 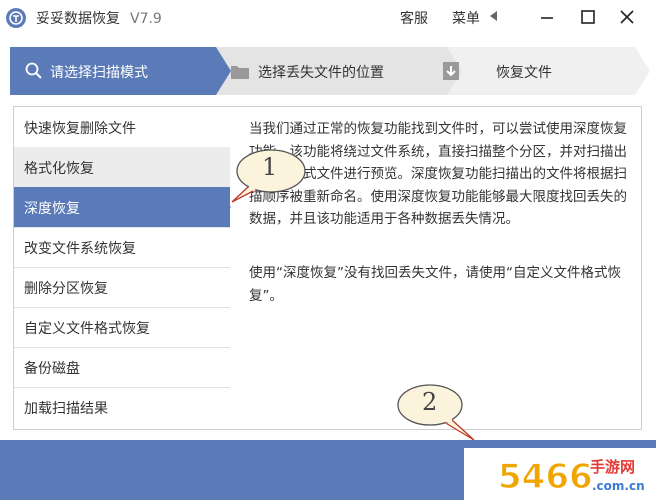 I want to click on app-logo-icon, so click(x=16, y=18).